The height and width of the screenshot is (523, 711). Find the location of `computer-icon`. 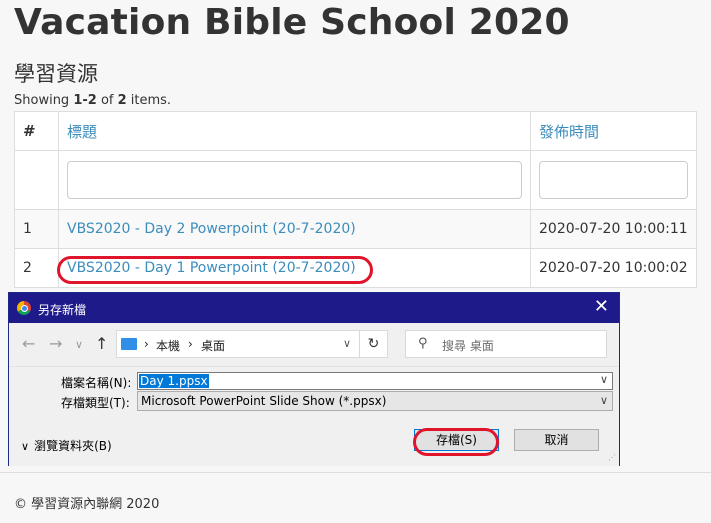

computer-icon is located at coordinates (129, 344).